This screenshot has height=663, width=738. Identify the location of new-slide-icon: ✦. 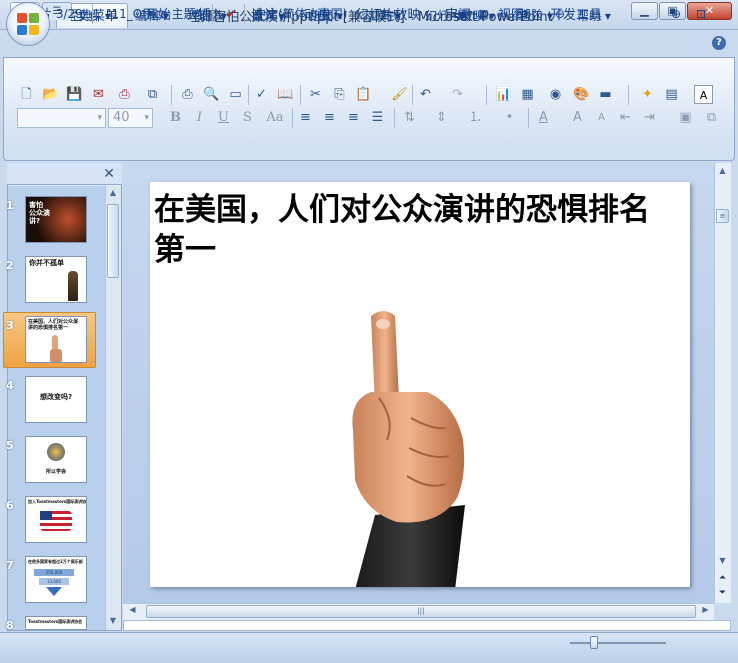
(647, 94).